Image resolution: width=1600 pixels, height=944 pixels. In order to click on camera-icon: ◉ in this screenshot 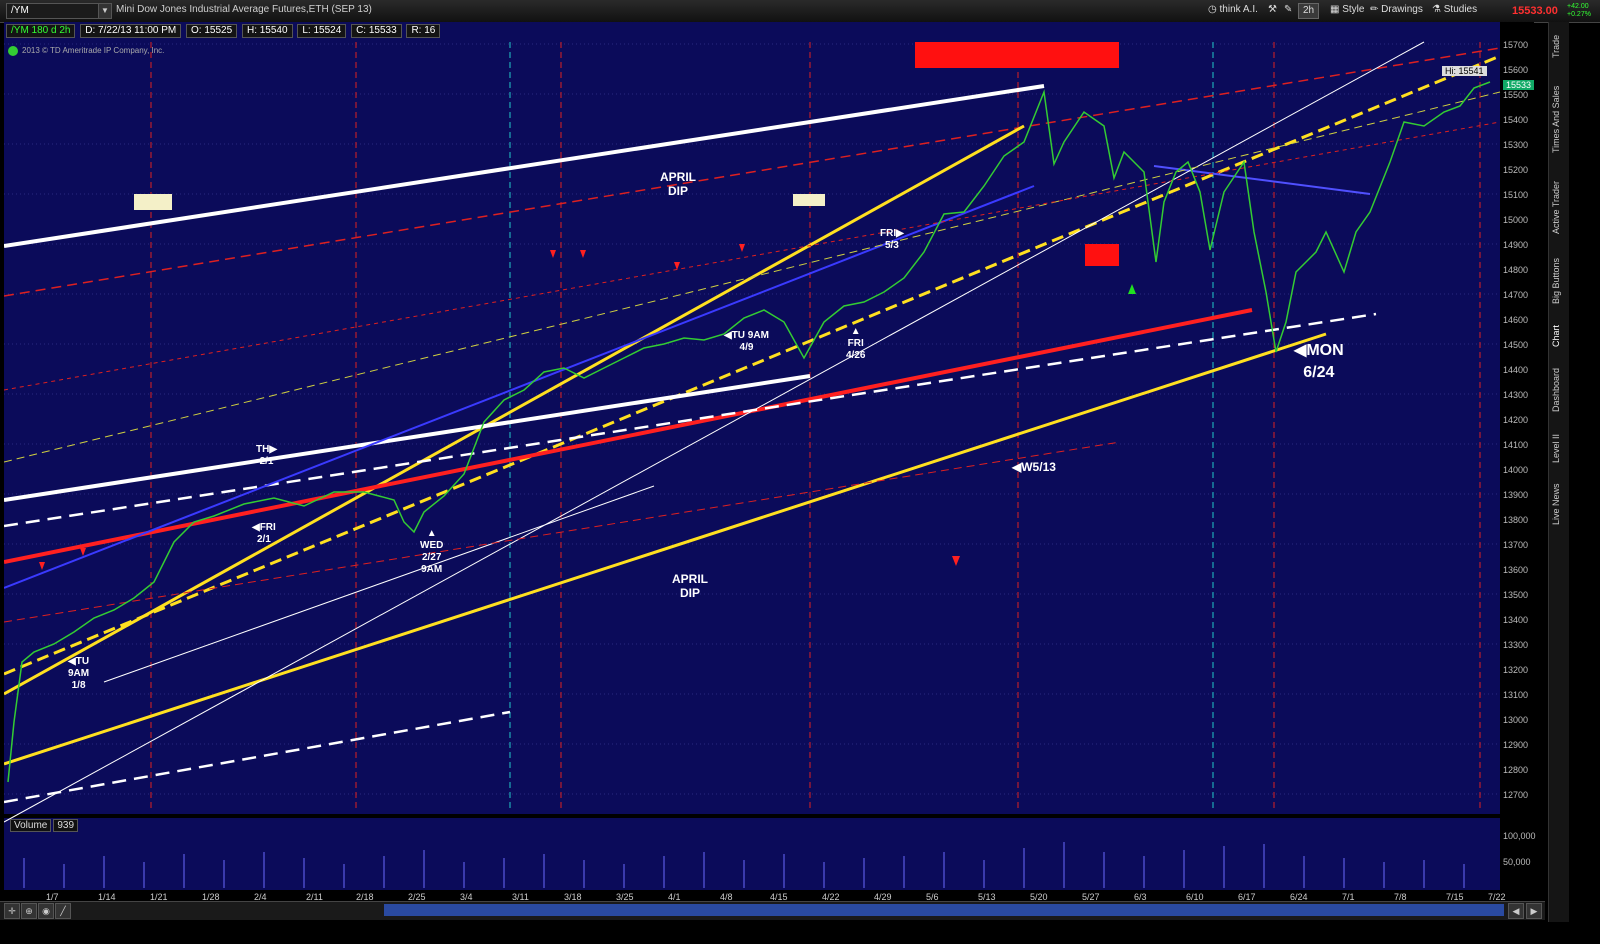, I will do `click(46, 911)`.